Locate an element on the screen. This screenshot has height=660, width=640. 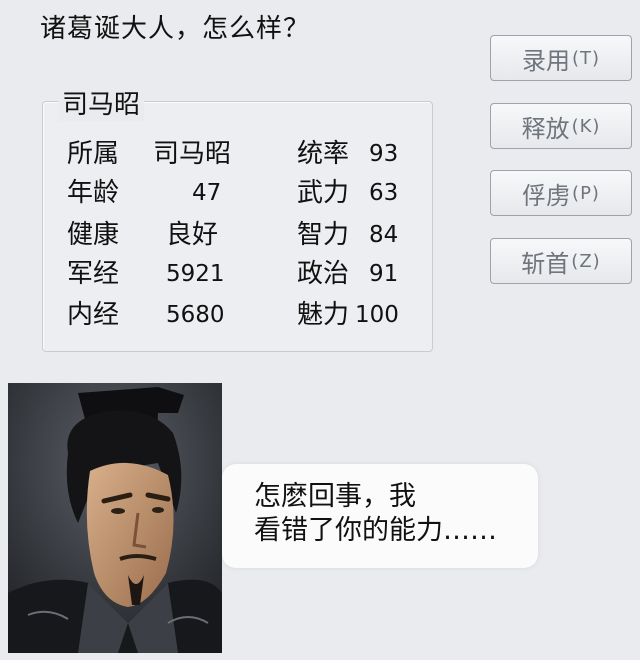
stat-label-domestic-exp: 内经 is located at coordinates (93, 315).